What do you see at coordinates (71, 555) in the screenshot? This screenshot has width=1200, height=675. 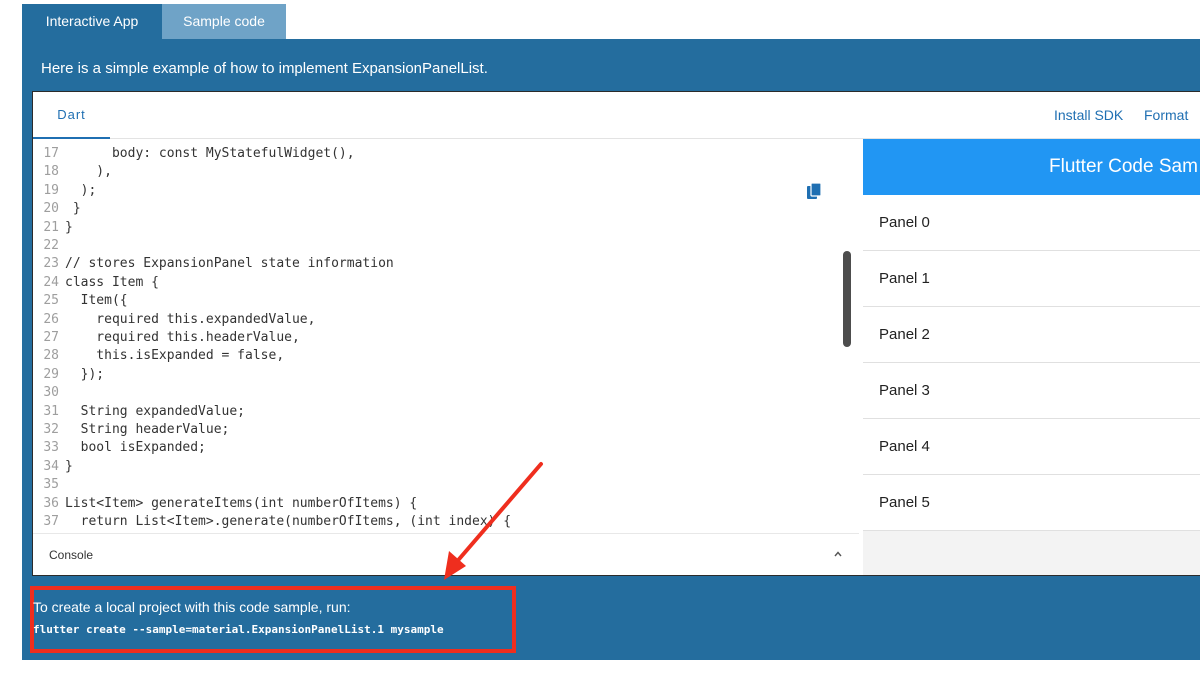 I see `console-label: Console` at bounding box center [71, 555].